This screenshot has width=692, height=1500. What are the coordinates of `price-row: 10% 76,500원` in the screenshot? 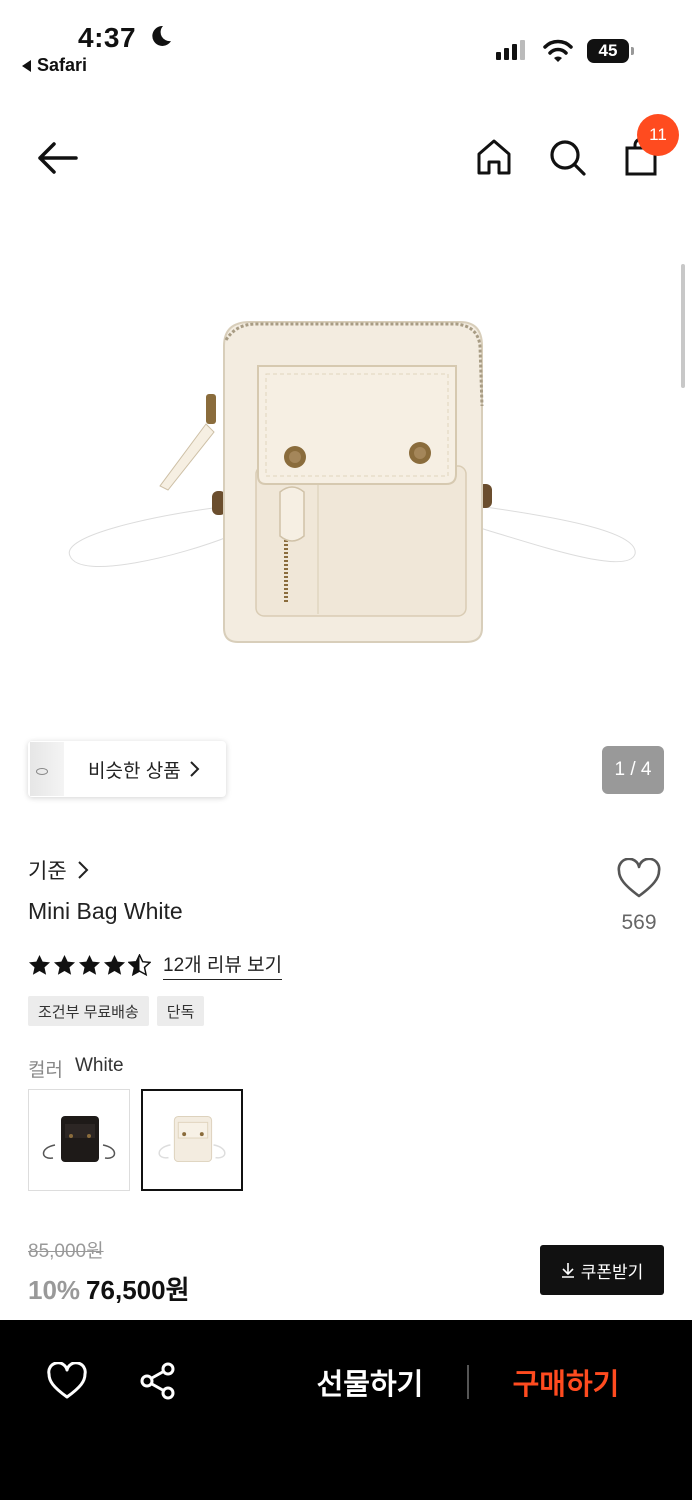 It's located at (109, 1288).